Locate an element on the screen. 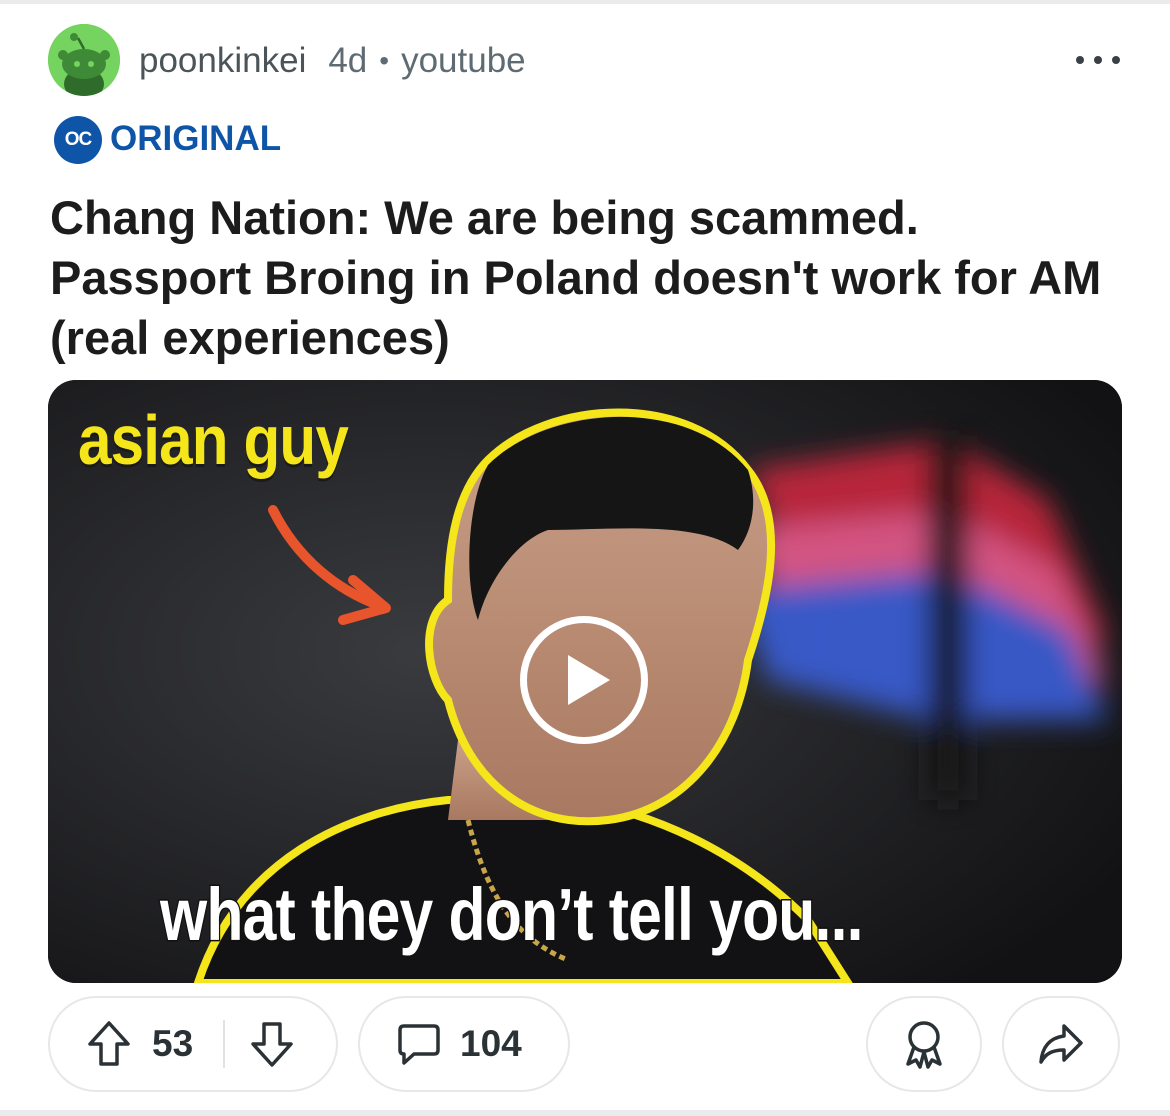 This screenshot has height=1116, width=1170. post-meta: poonkinkei 4d • youtube is located at coordinates (332, 61).